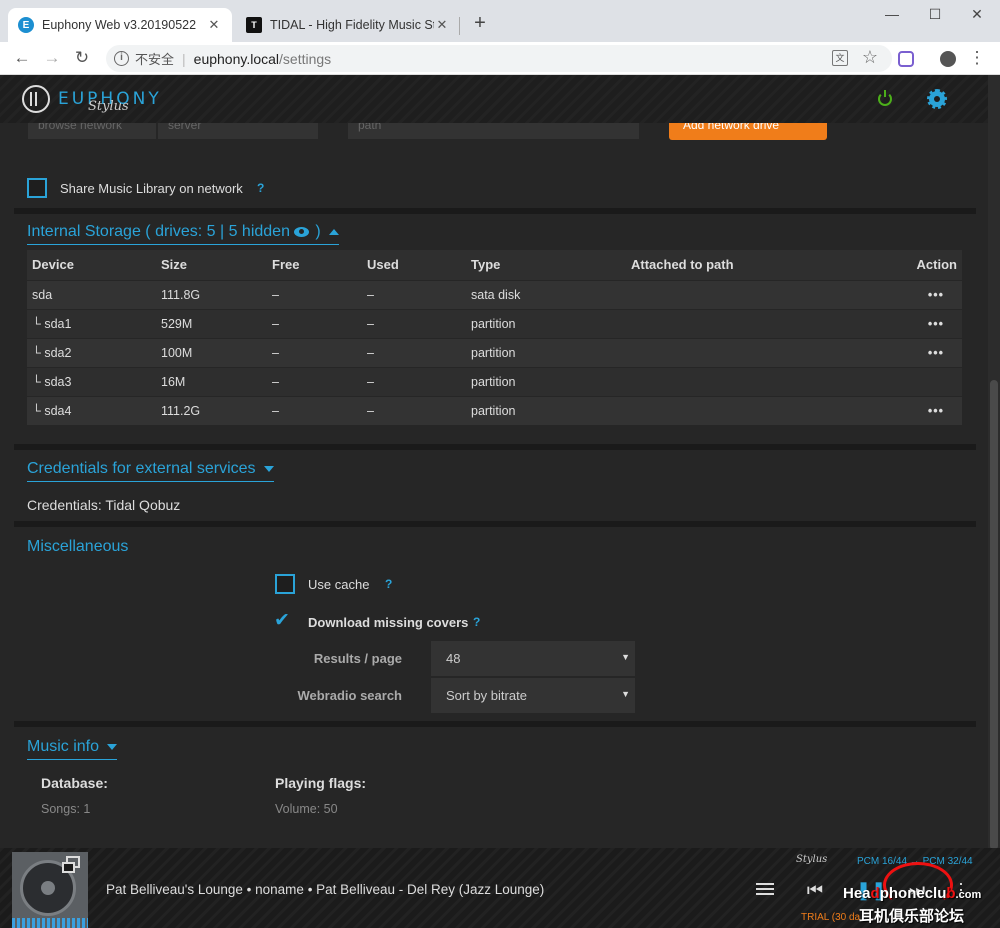  Describe the element at coordinates (108, 106) in the screenshot. I see `logo-script: Stylus` at that location.